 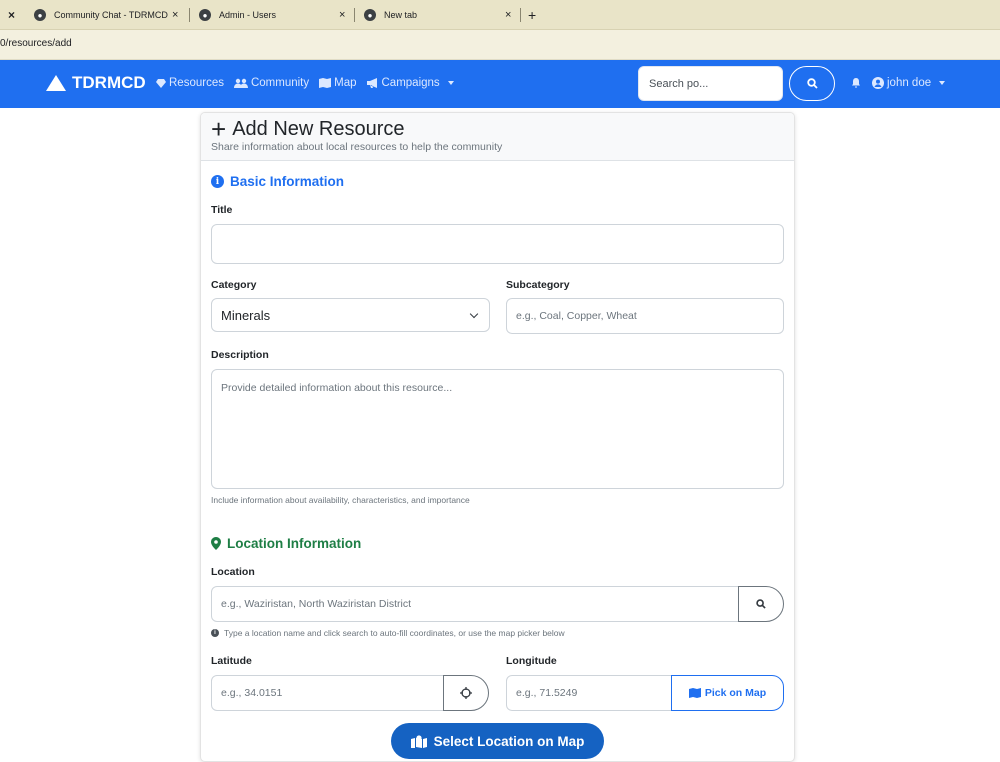 I want to click on tab-new-tab: ● New tab ×, so click(x=444, y=15).